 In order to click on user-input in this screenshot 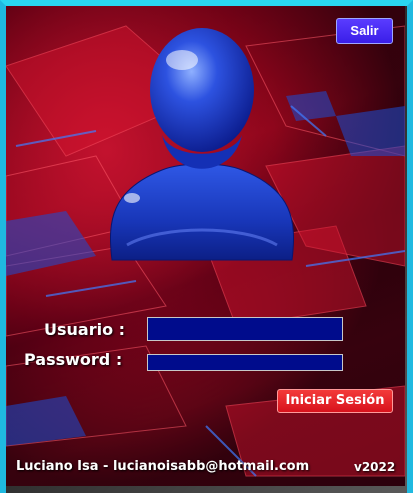, I will do `click(245, 329)`.